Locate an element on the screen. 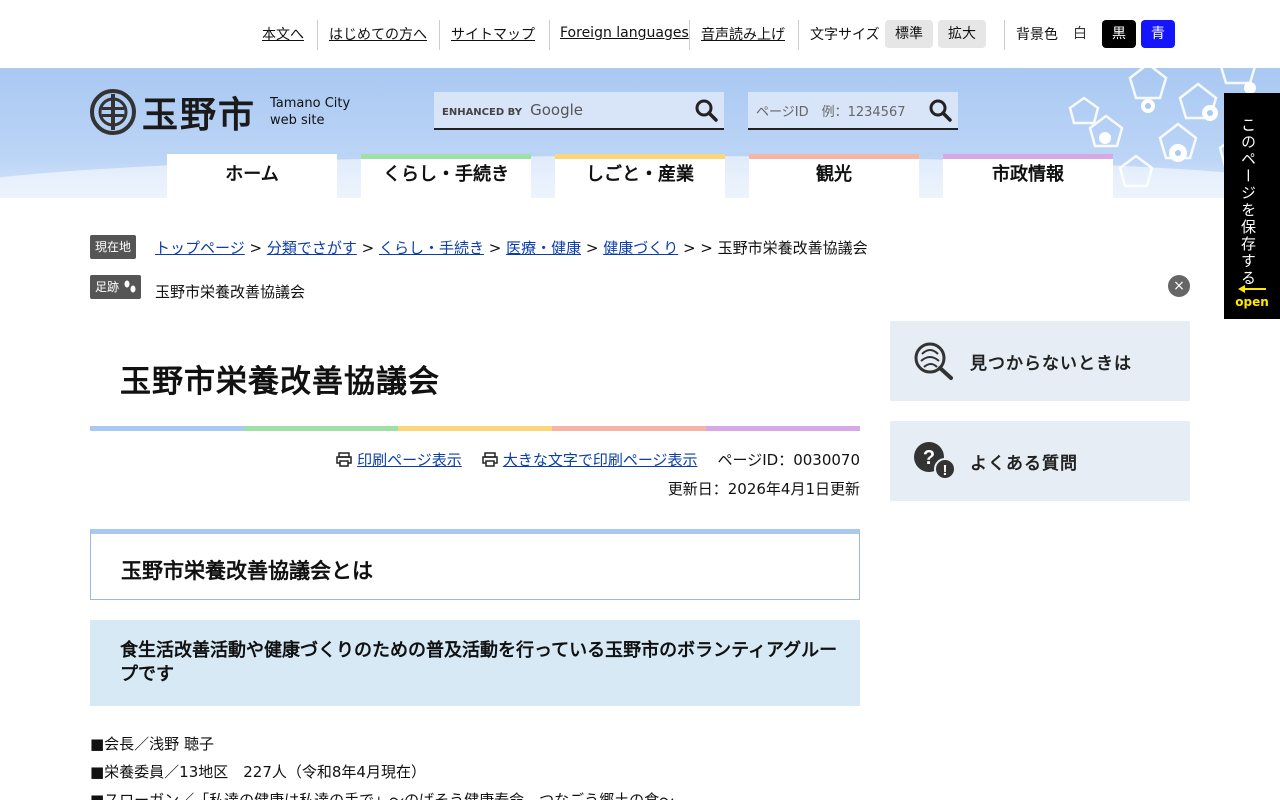 This screenshot has width=1280, height=800. section-heading-text: 玉野市栄養改善協議会とは is located at coordinates (247, 571).